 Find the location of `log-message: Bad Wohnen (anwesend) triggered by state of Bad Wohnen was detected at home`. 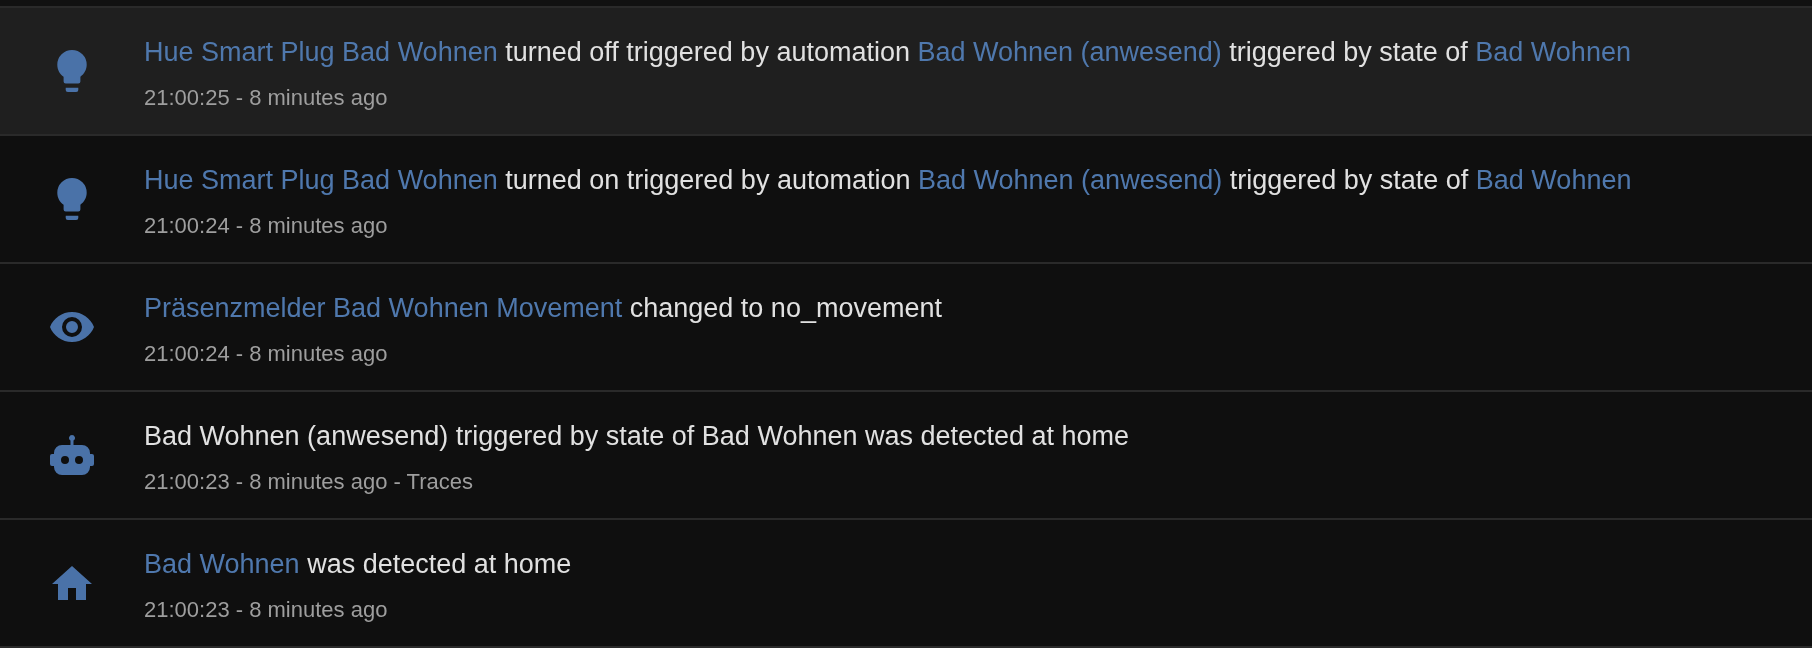

log-message: Bad Wohnen (anwesend) triggered by state of Bad Wohnen was detected at home is located at coordinates (637, 436).